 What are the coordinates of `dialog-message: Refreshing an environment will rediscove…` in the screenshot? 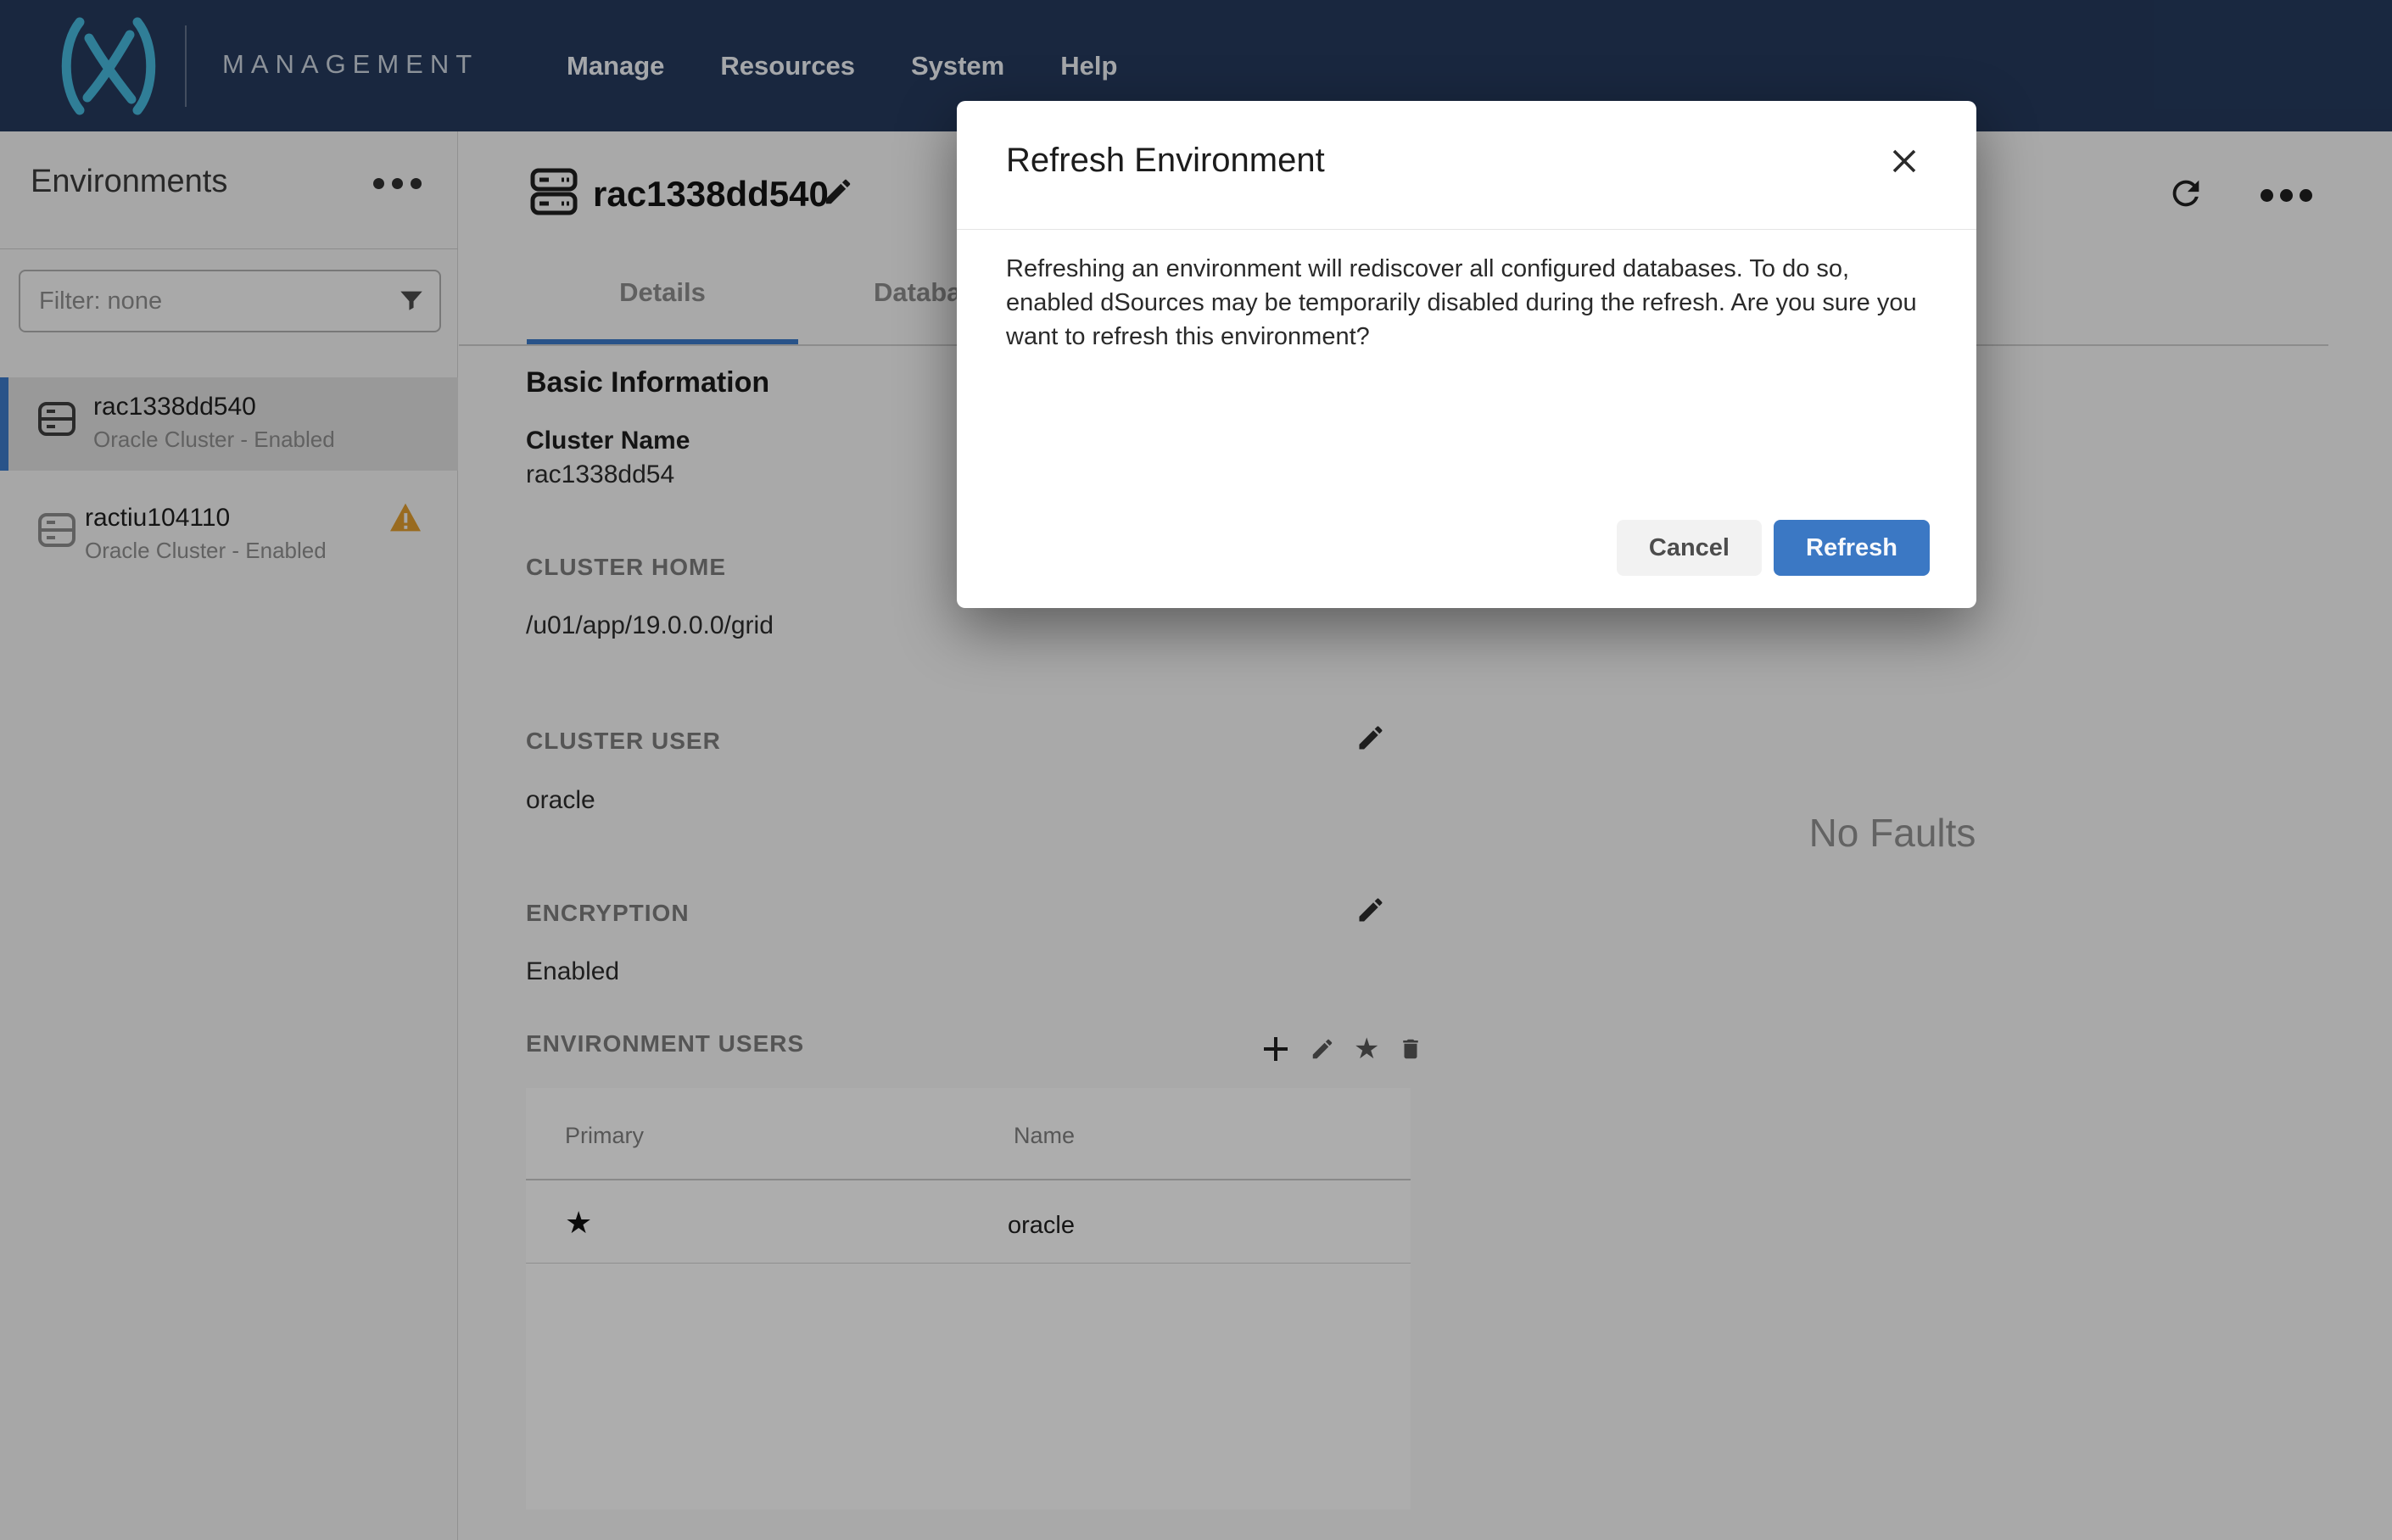 It's located at (1461, 302).